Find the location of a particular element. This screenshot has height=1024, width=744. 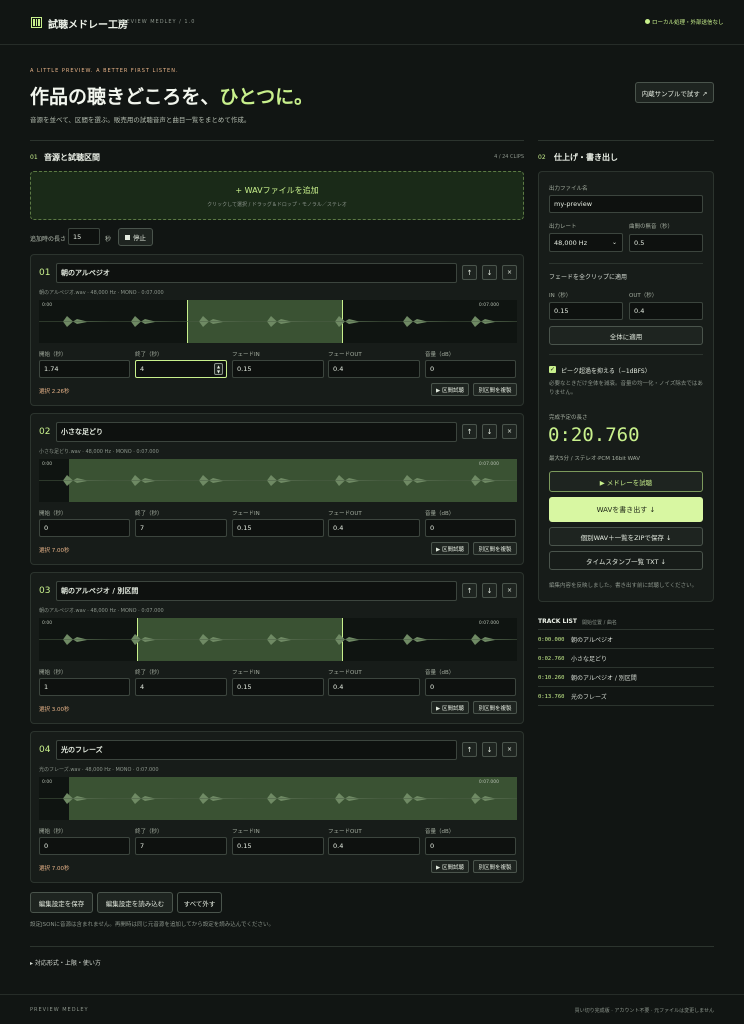

filename-input: my-preview is located at coordinates (626, 204).